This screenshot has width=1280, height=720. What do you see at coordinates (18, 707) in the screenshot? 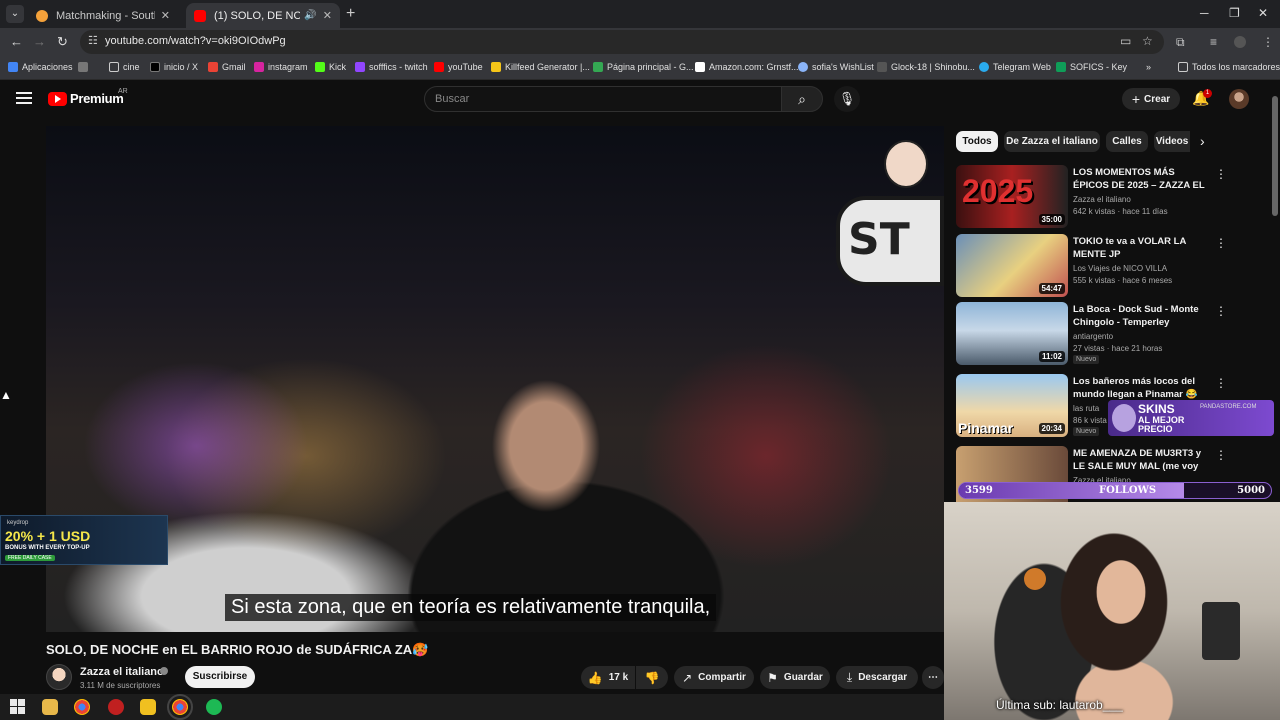
I see `windows-start-icon` at bounding box center [18, 707].